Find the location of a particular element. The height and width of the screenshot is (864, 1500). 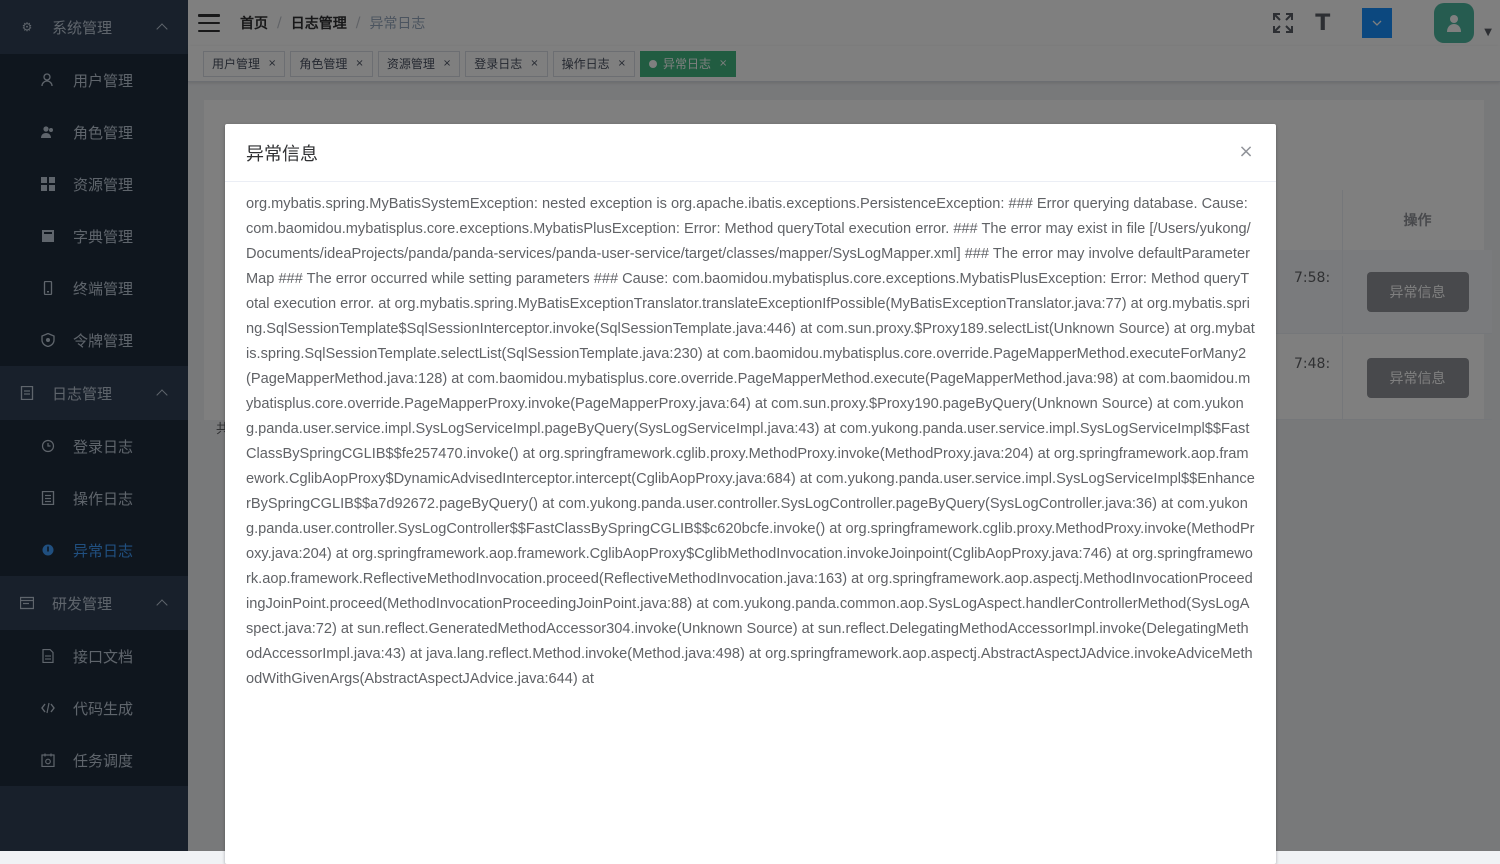

dialog-header: 异常信息 × is located at coordinates (750, 153).